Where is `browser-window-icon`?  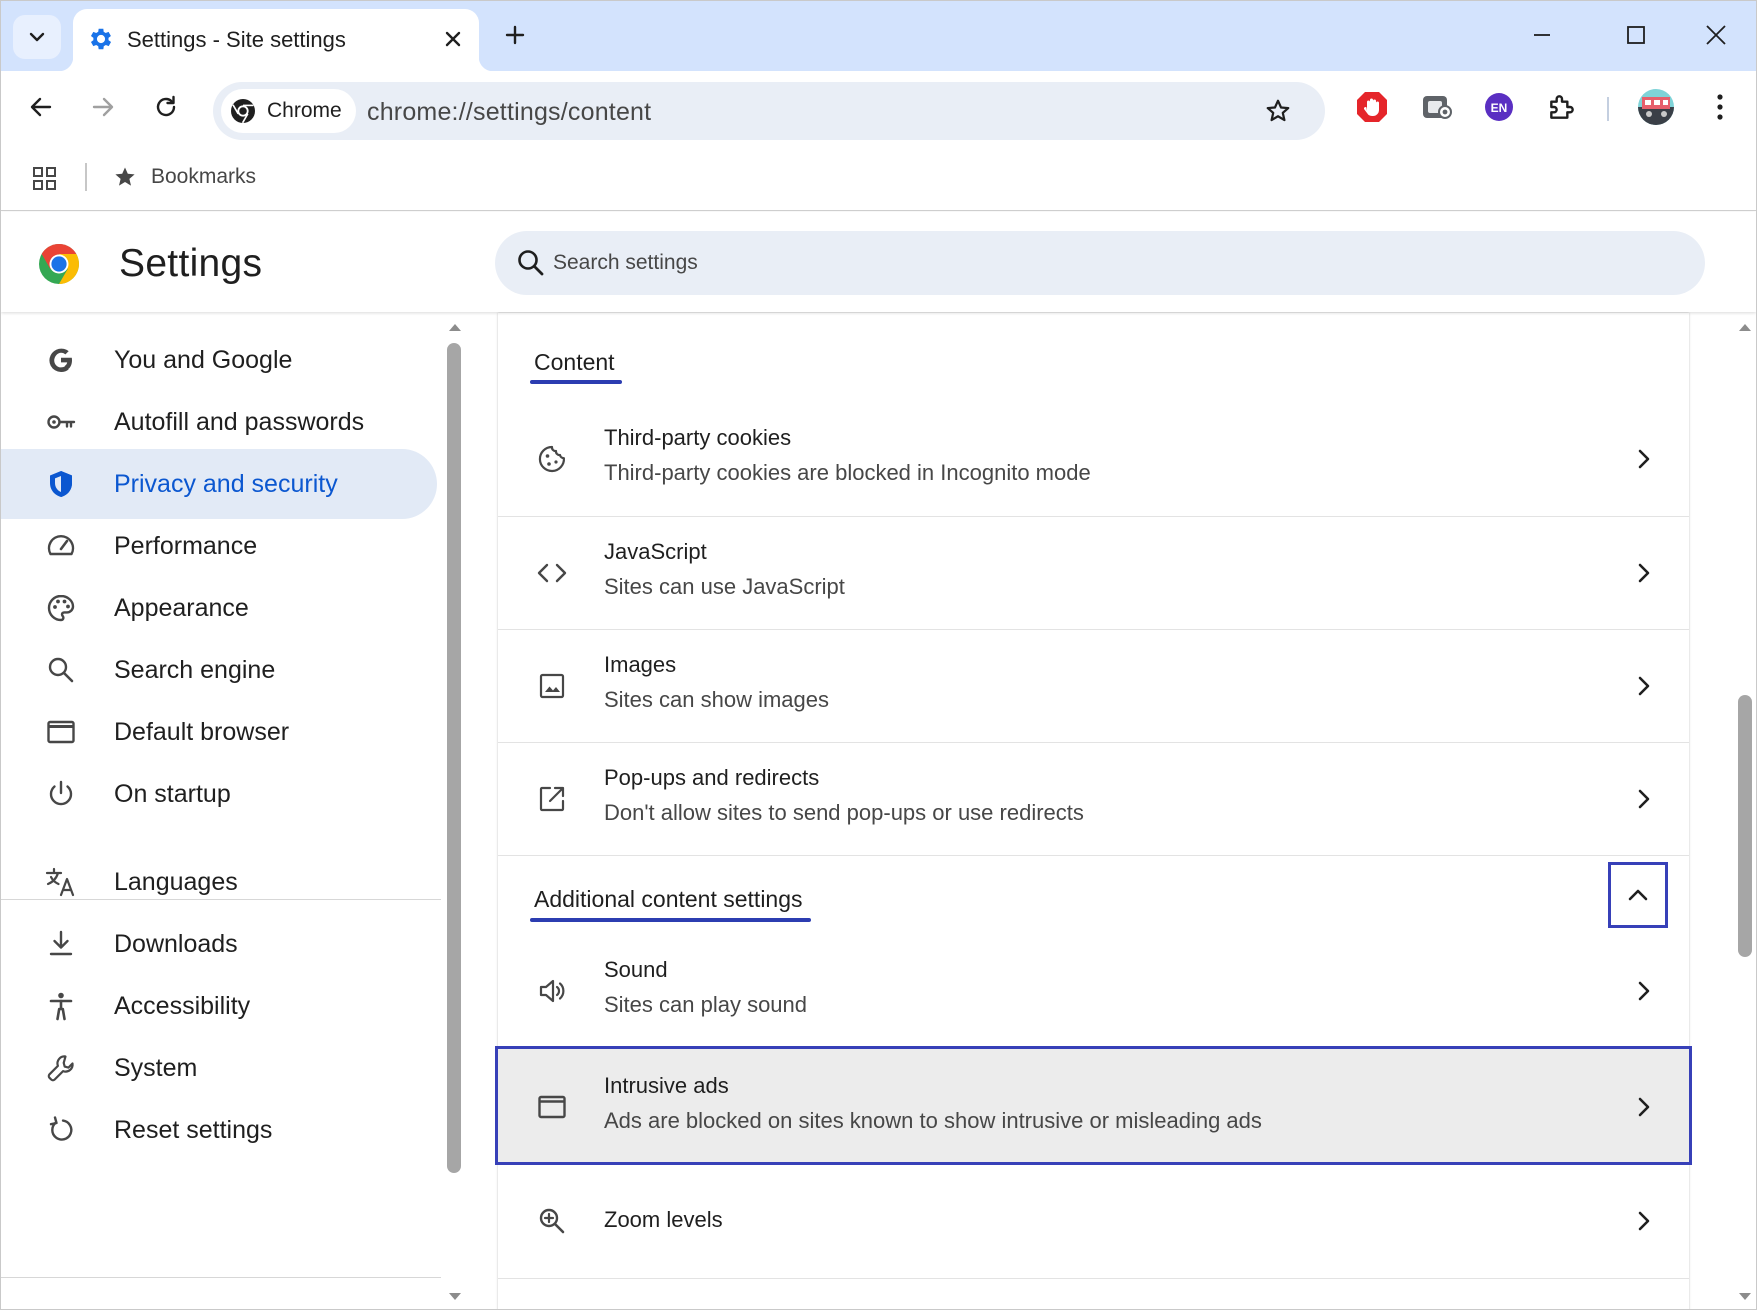 browser-window-icon is located at coordinates (61, 732).